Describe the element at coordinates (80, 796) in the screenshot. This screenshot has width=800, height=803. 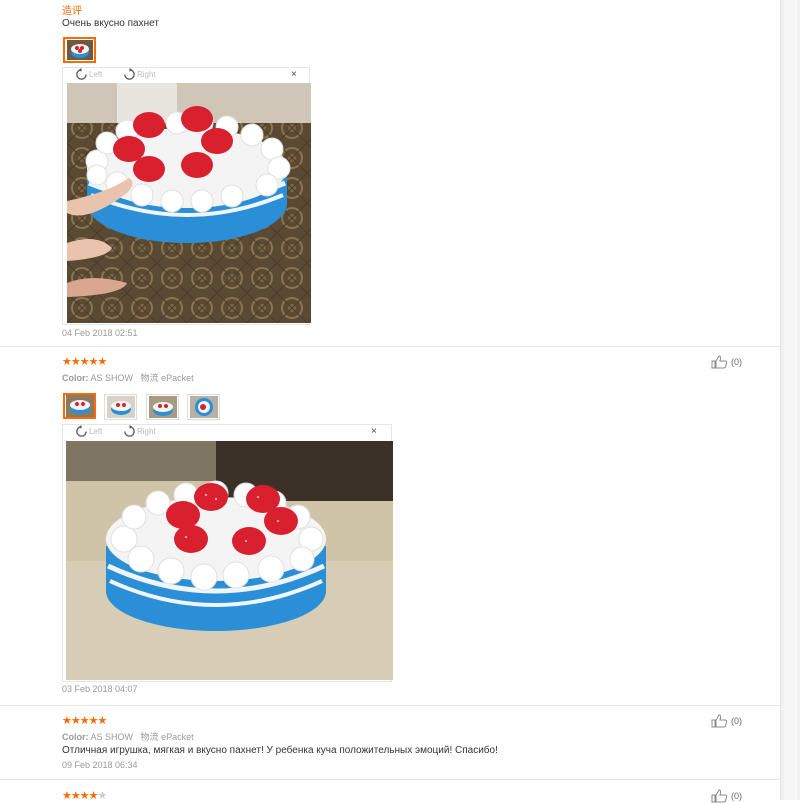
I see `star-rating-filled: ★★★★` at that location.